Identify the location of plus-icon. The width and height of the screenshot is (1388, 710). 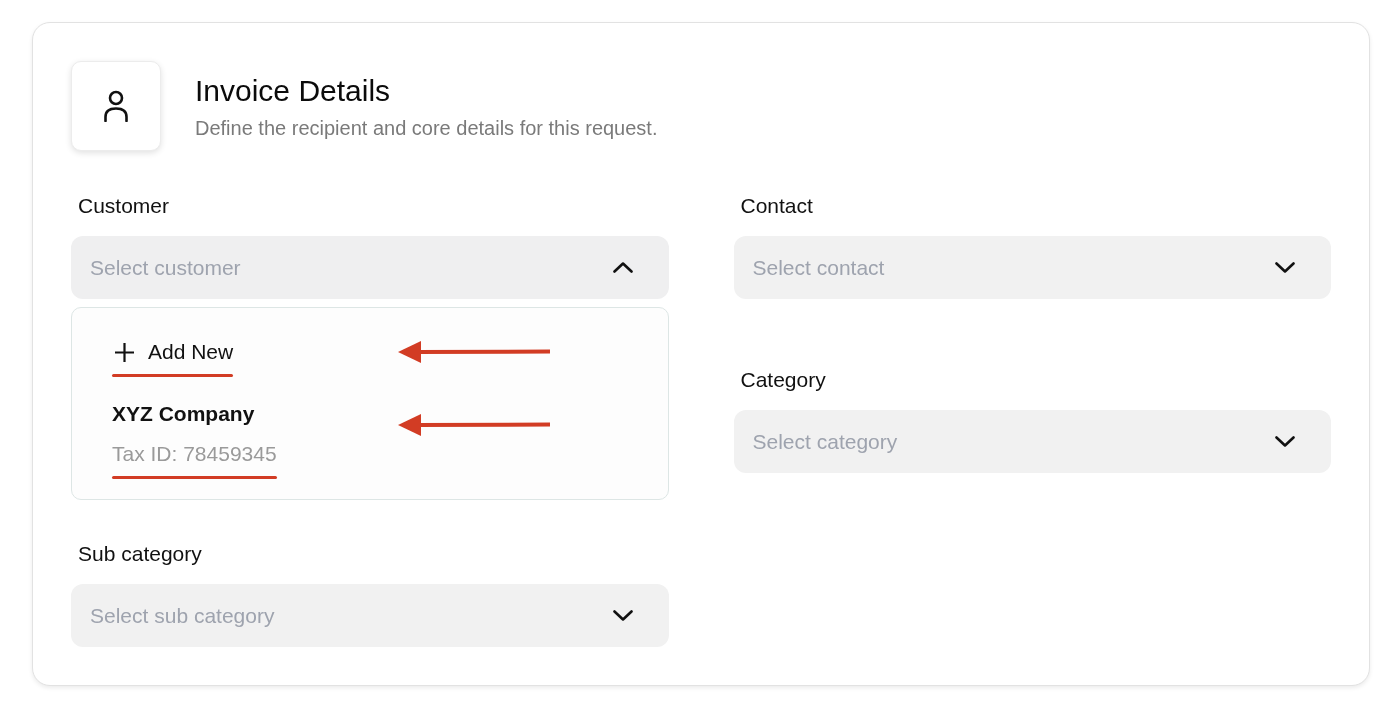
(124, 352).